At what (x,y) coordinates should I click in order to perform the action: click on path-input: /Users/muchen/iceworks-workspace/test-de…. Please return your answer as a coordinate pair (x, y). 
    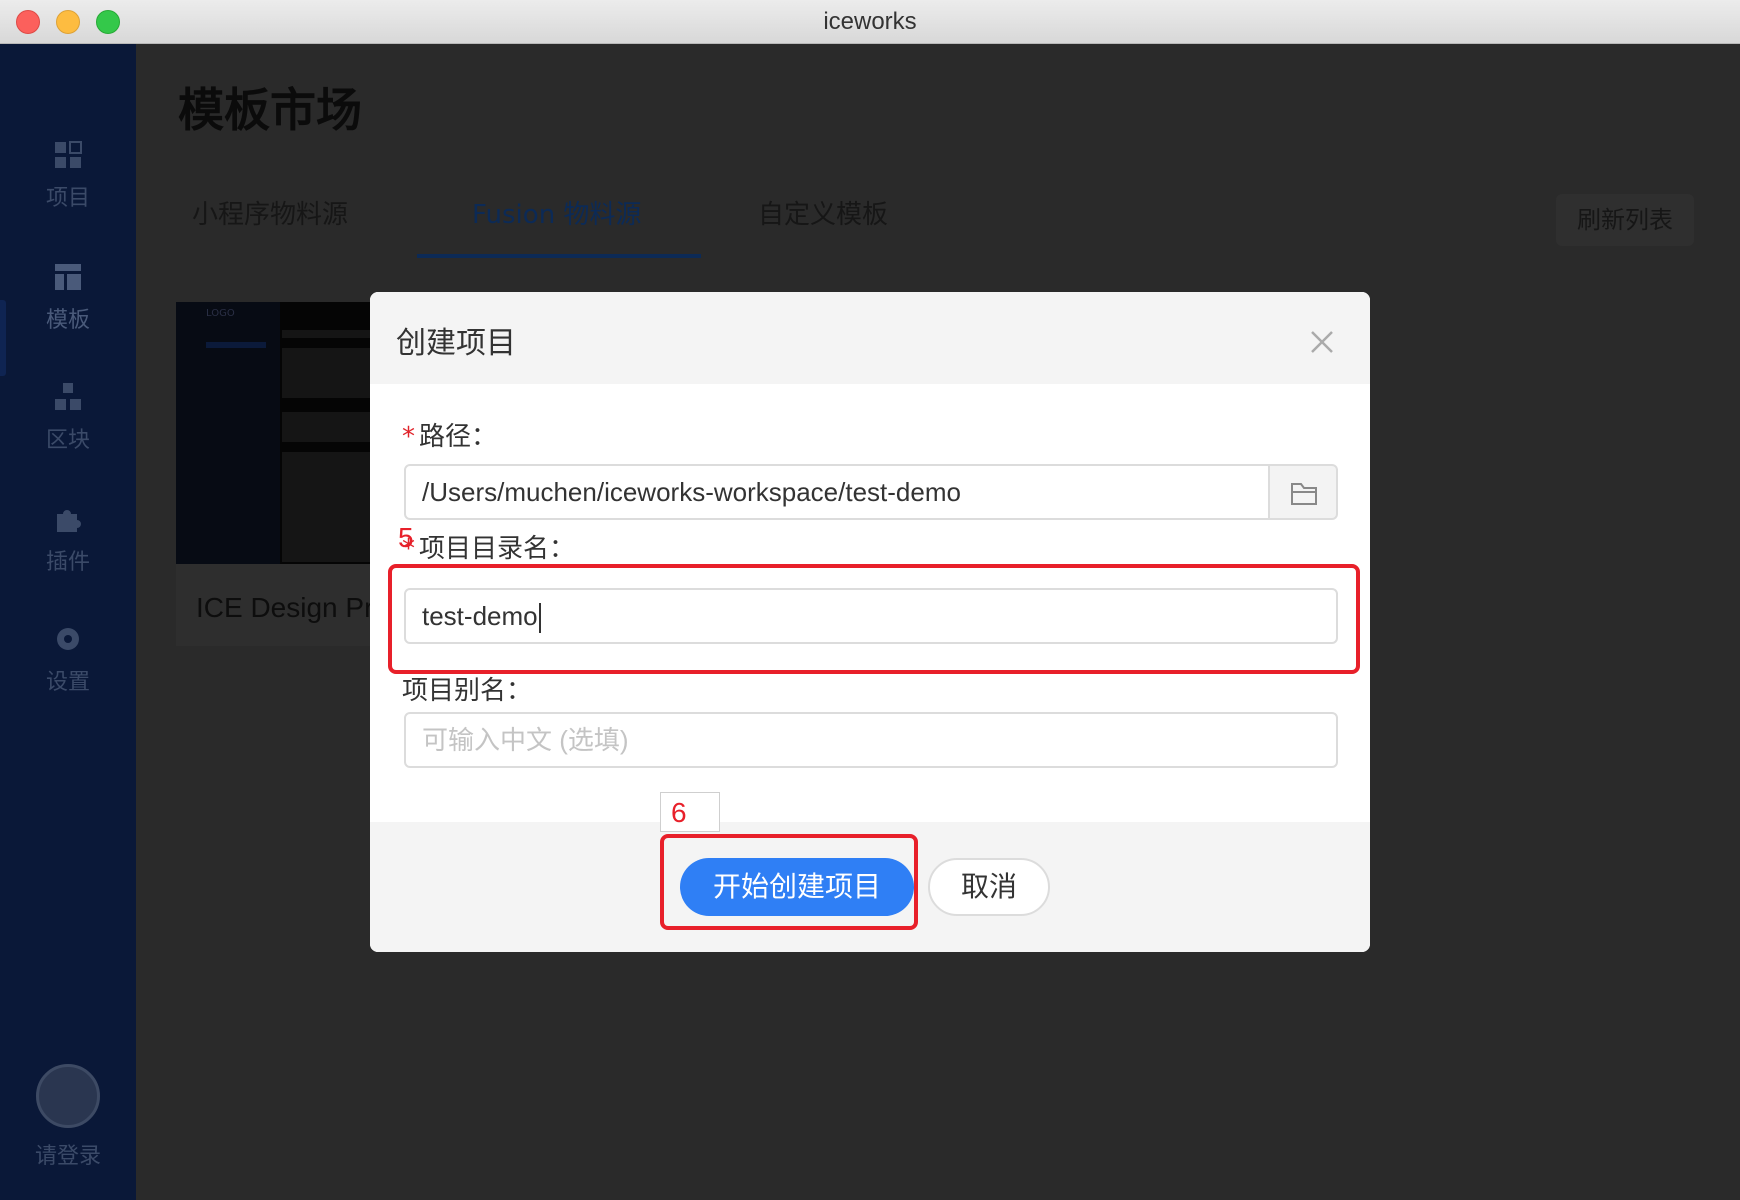
    Looking at the image, I should click on (837, 492).